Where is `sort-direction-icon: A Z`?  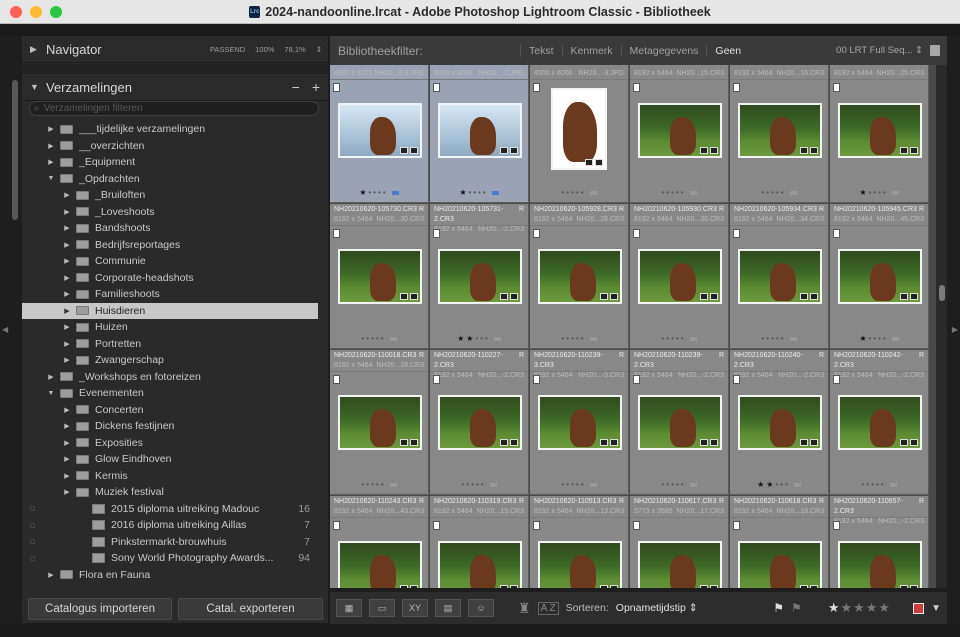 sort-direction-icon: A Z is located at coordinates (548, 608).